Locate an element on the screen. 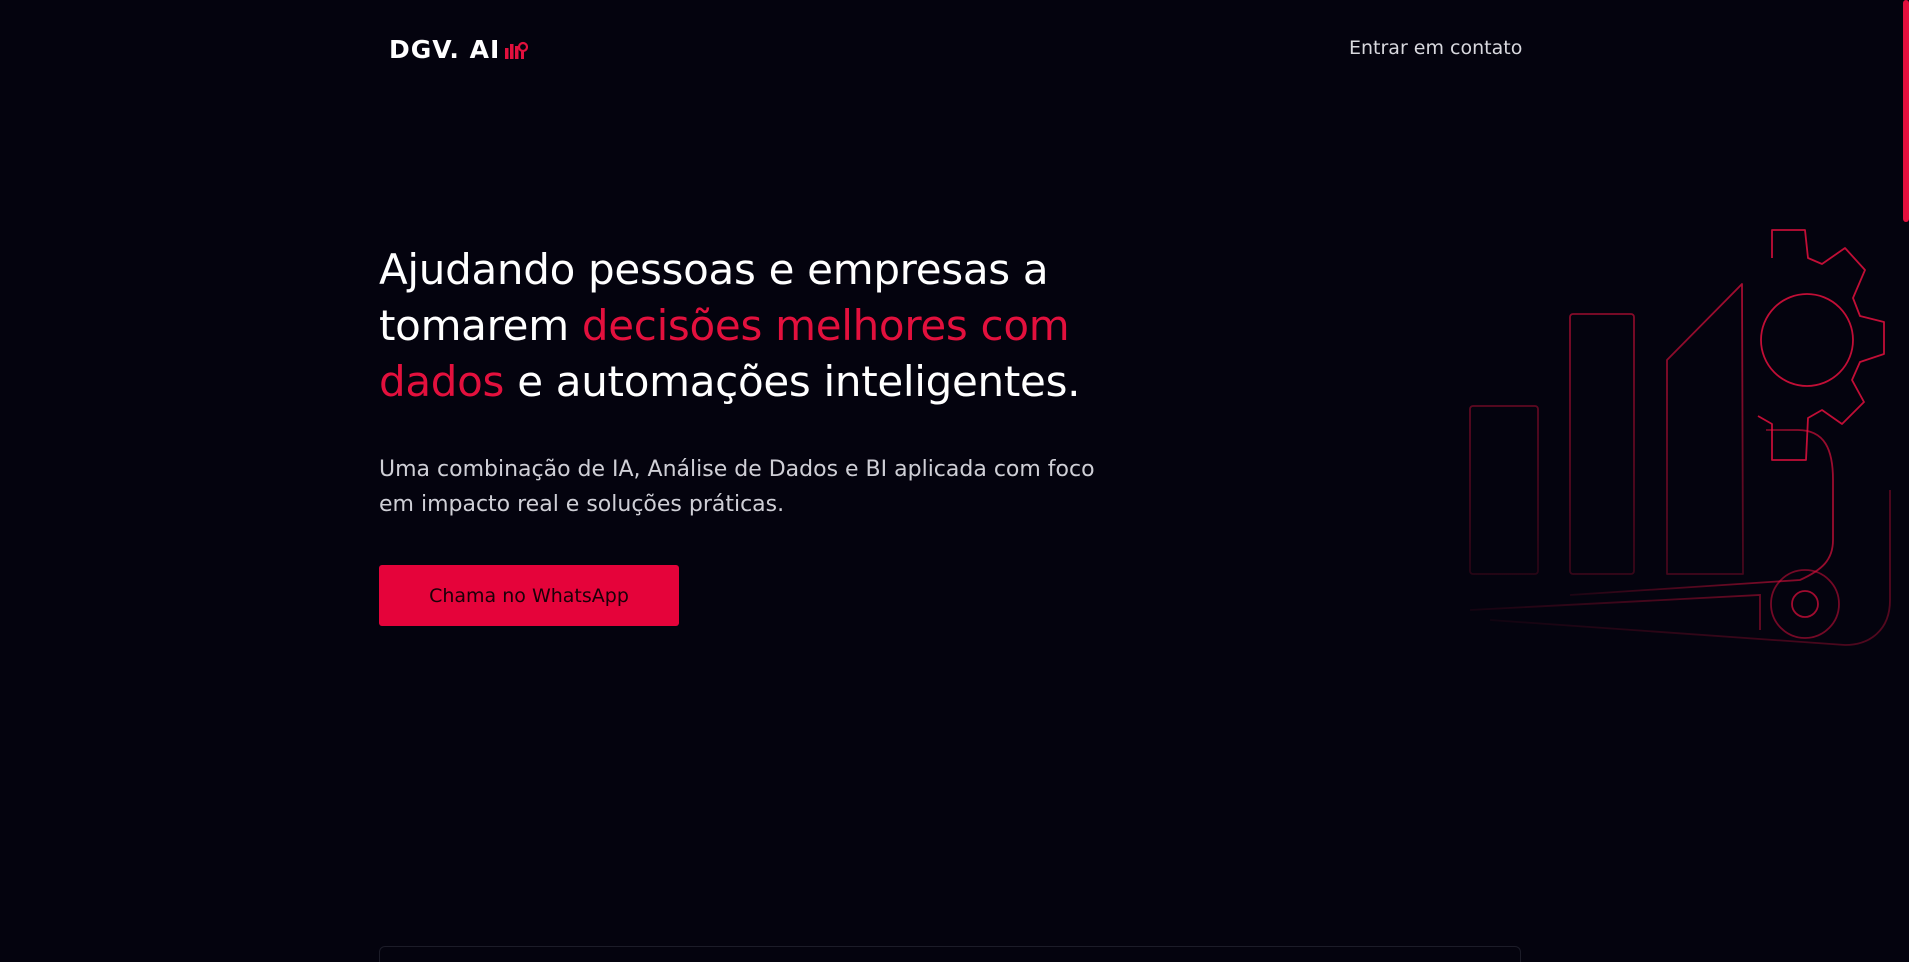 The height and width of the screenshot is (962, 1909). site-header: DGV. AI Entrar em contato is located at coordinates (954, 50).